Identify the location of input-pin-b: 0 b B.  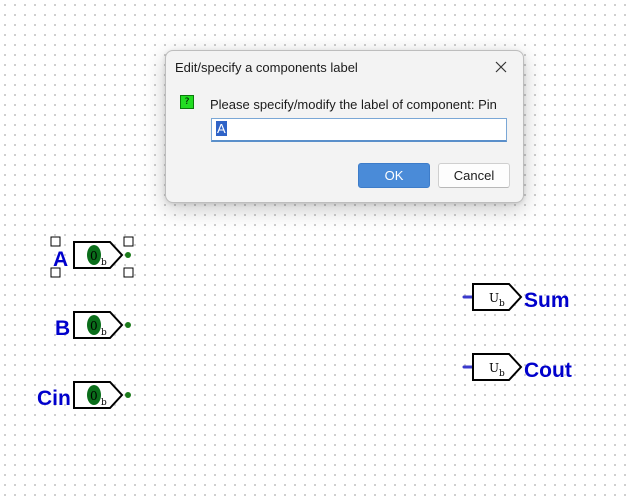
(93, 325).